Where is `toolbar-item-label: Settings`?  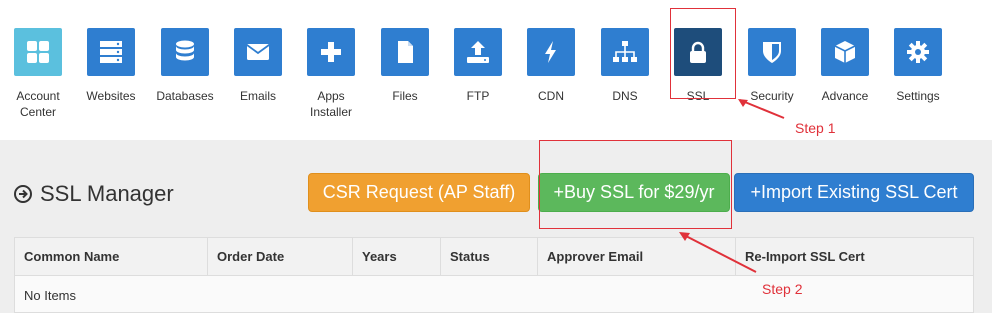
toolbar-item-label: Settings is located at coordinates (918, 96).